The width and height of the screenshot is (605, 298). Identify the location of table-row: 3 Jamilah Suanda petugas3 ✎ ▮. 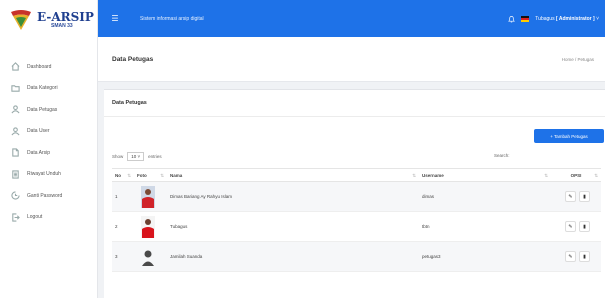
(356, 256).